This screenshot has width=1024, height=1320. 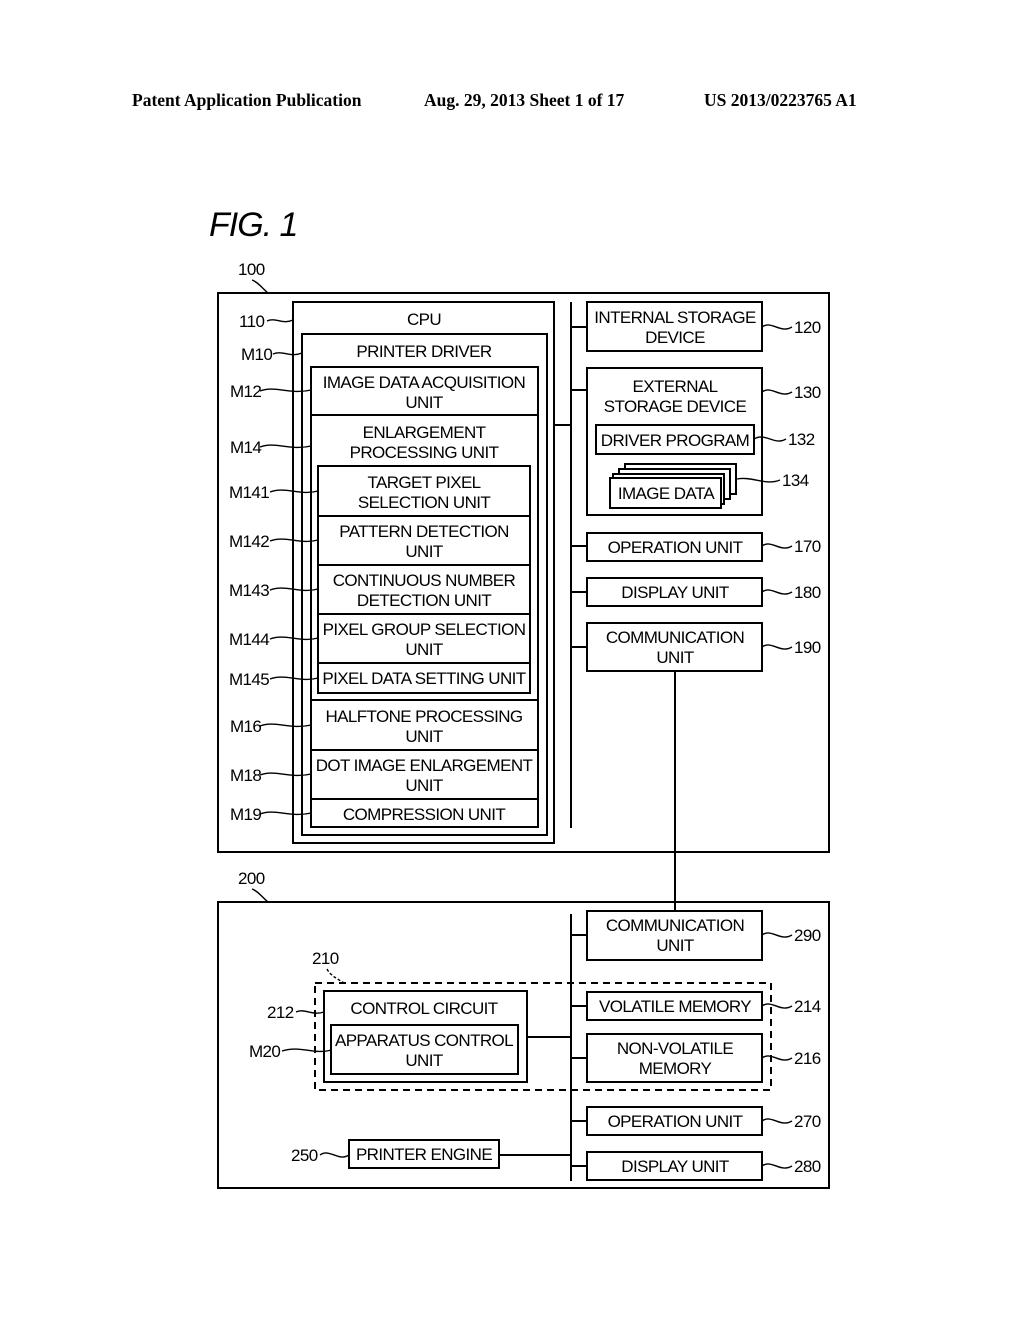 I want to click on ref-216: 216, so click(x=807, y=1058).